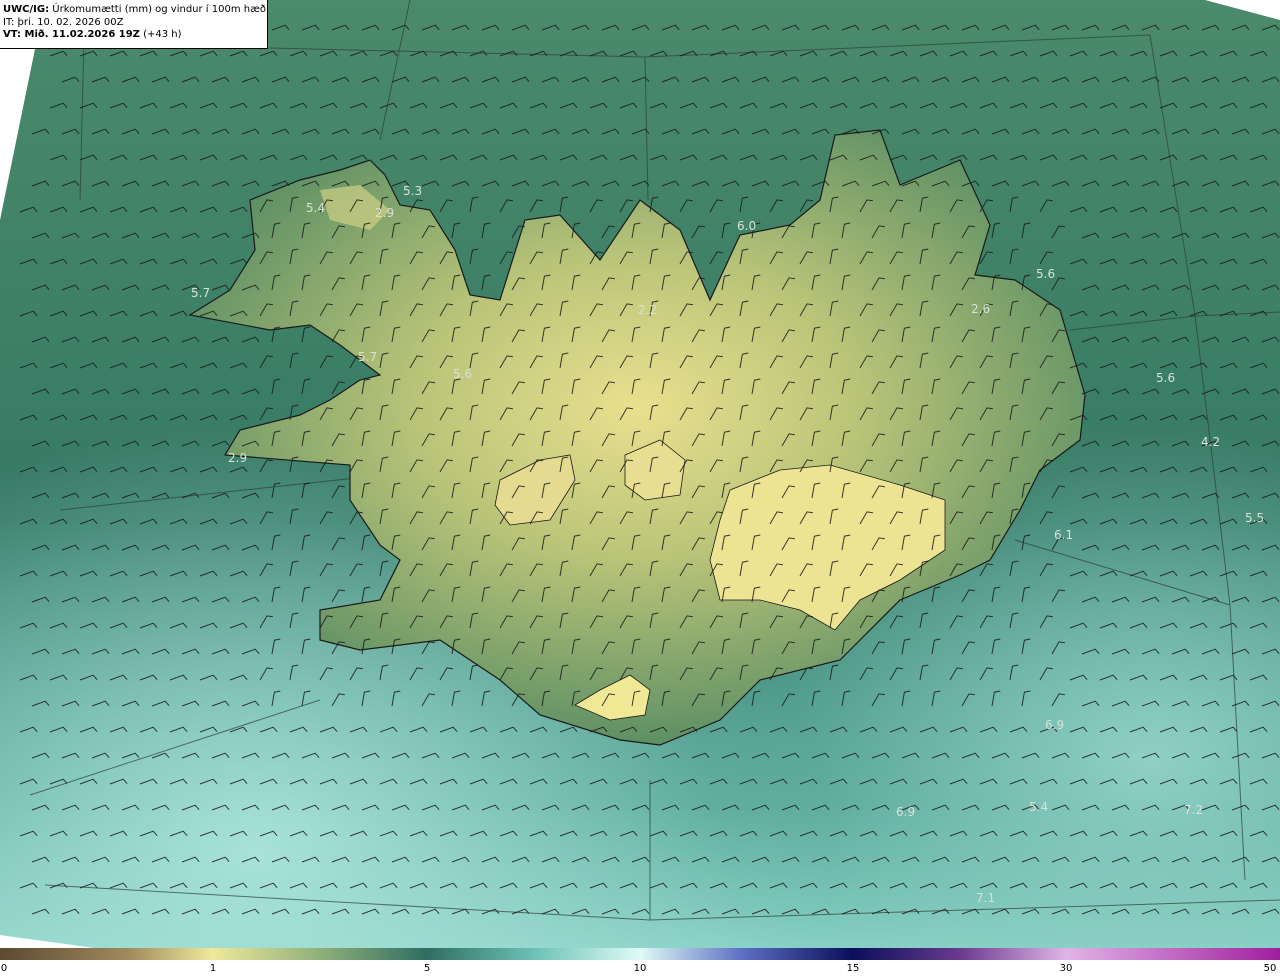  I want to click on map-title: Úrkomumætti (mm) og vindur í 100m hæð, so click(159, 9).